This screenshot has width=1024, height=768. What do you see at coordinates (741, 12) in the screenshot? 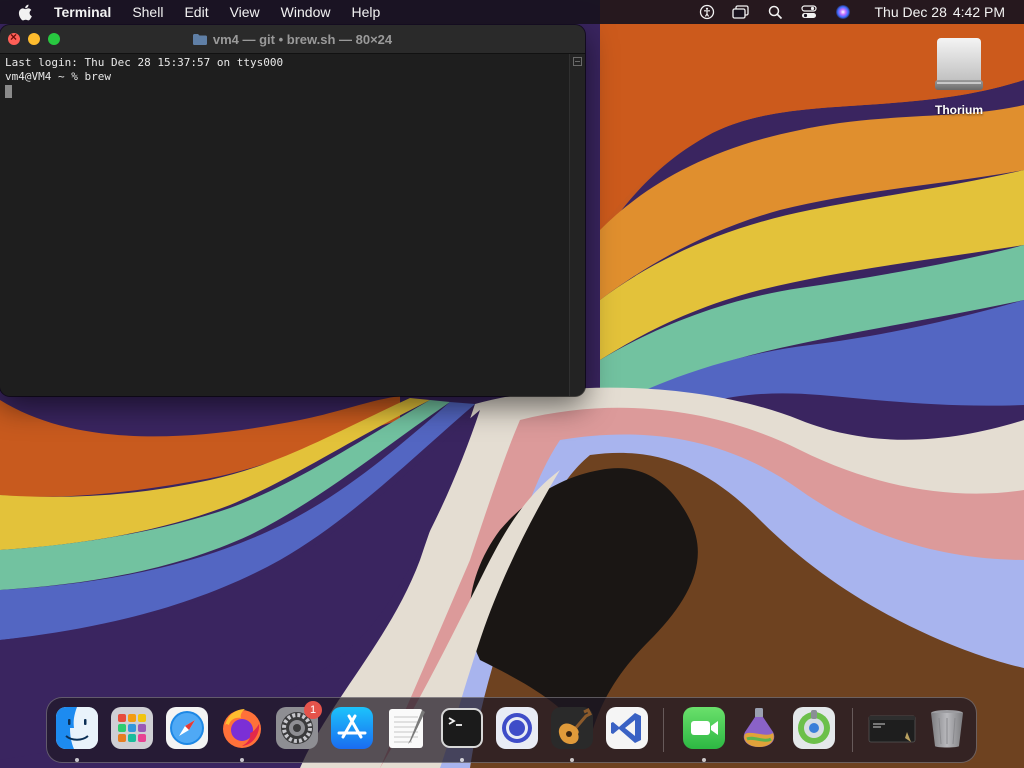
I see `screen-mirroring-icon` at bounding box center [741, 12].